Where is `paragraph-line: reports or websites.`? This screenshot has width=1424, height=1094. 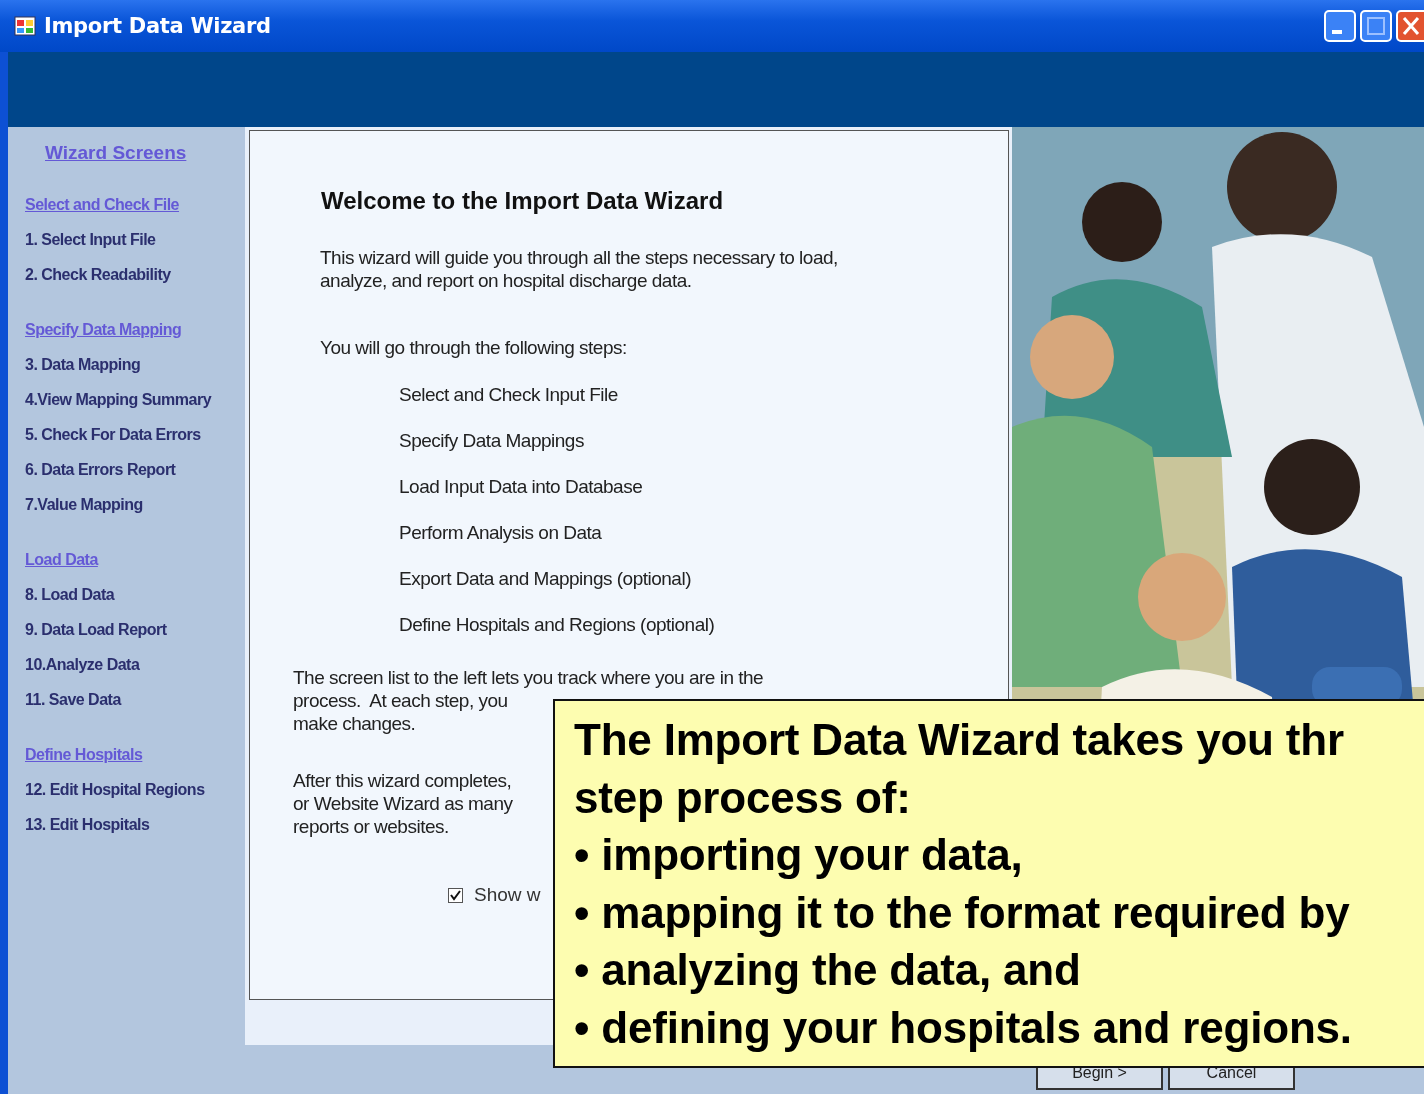 paragraph-line: reports or websites. is located at coordinates (371, 826).